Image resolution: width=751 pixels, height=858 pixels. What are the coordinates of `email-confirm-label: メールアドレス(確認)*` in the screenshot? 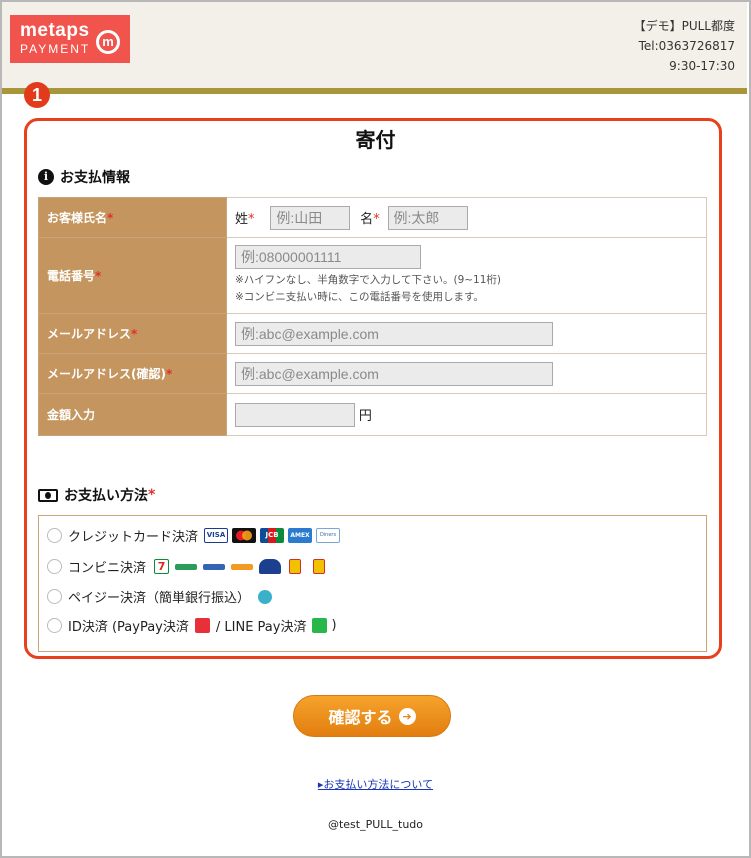 It's located at (132, 373).